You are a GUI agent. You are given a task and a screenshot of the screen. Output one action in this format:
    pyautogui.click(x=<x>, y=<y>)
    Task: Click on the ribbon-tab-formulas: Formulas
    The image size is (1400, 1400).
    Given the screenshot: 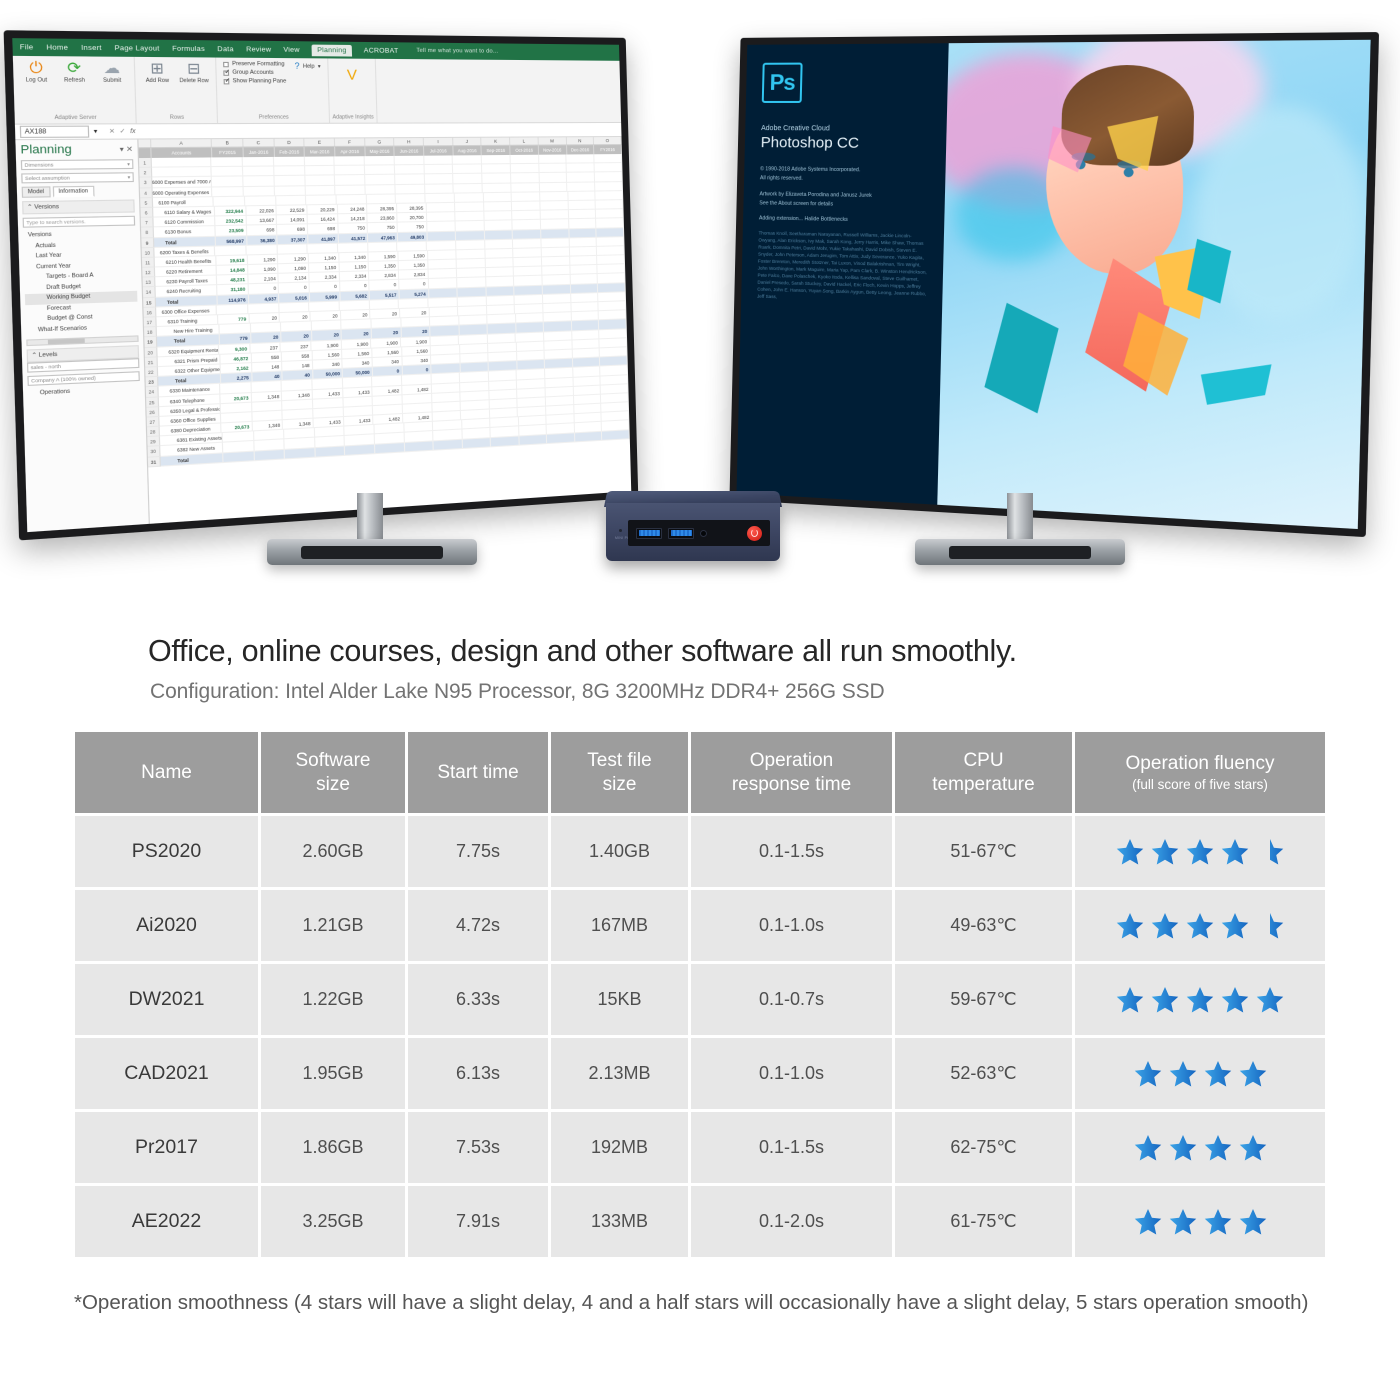 What is the action you would take?
    pyautogui.click(x=188, y=49)
    